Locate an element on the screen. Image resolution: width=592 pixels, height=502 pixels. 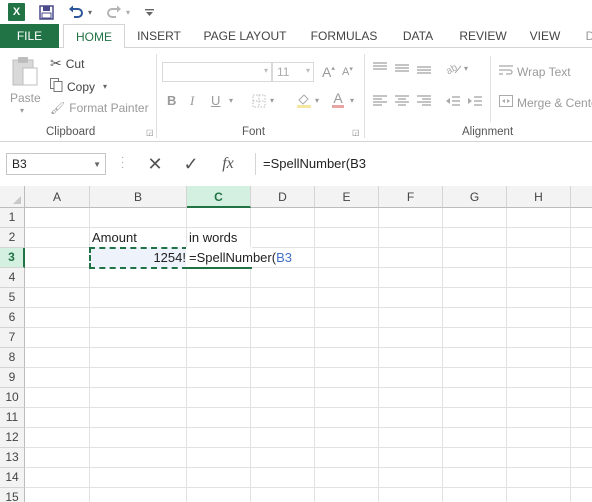
underline-dropdown-icon: ▾ is located at coordinates (231, 100).